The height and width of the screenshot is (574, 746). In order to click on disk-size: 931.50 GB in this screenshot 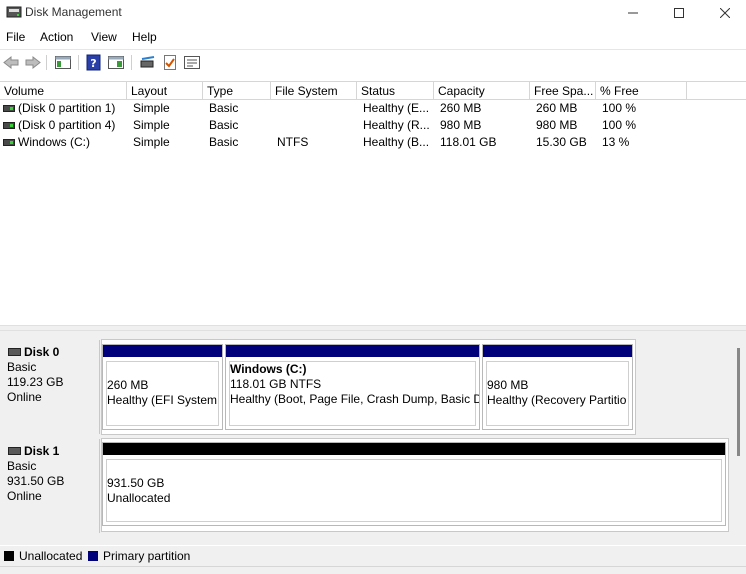, I will do `click(36, 481)`.